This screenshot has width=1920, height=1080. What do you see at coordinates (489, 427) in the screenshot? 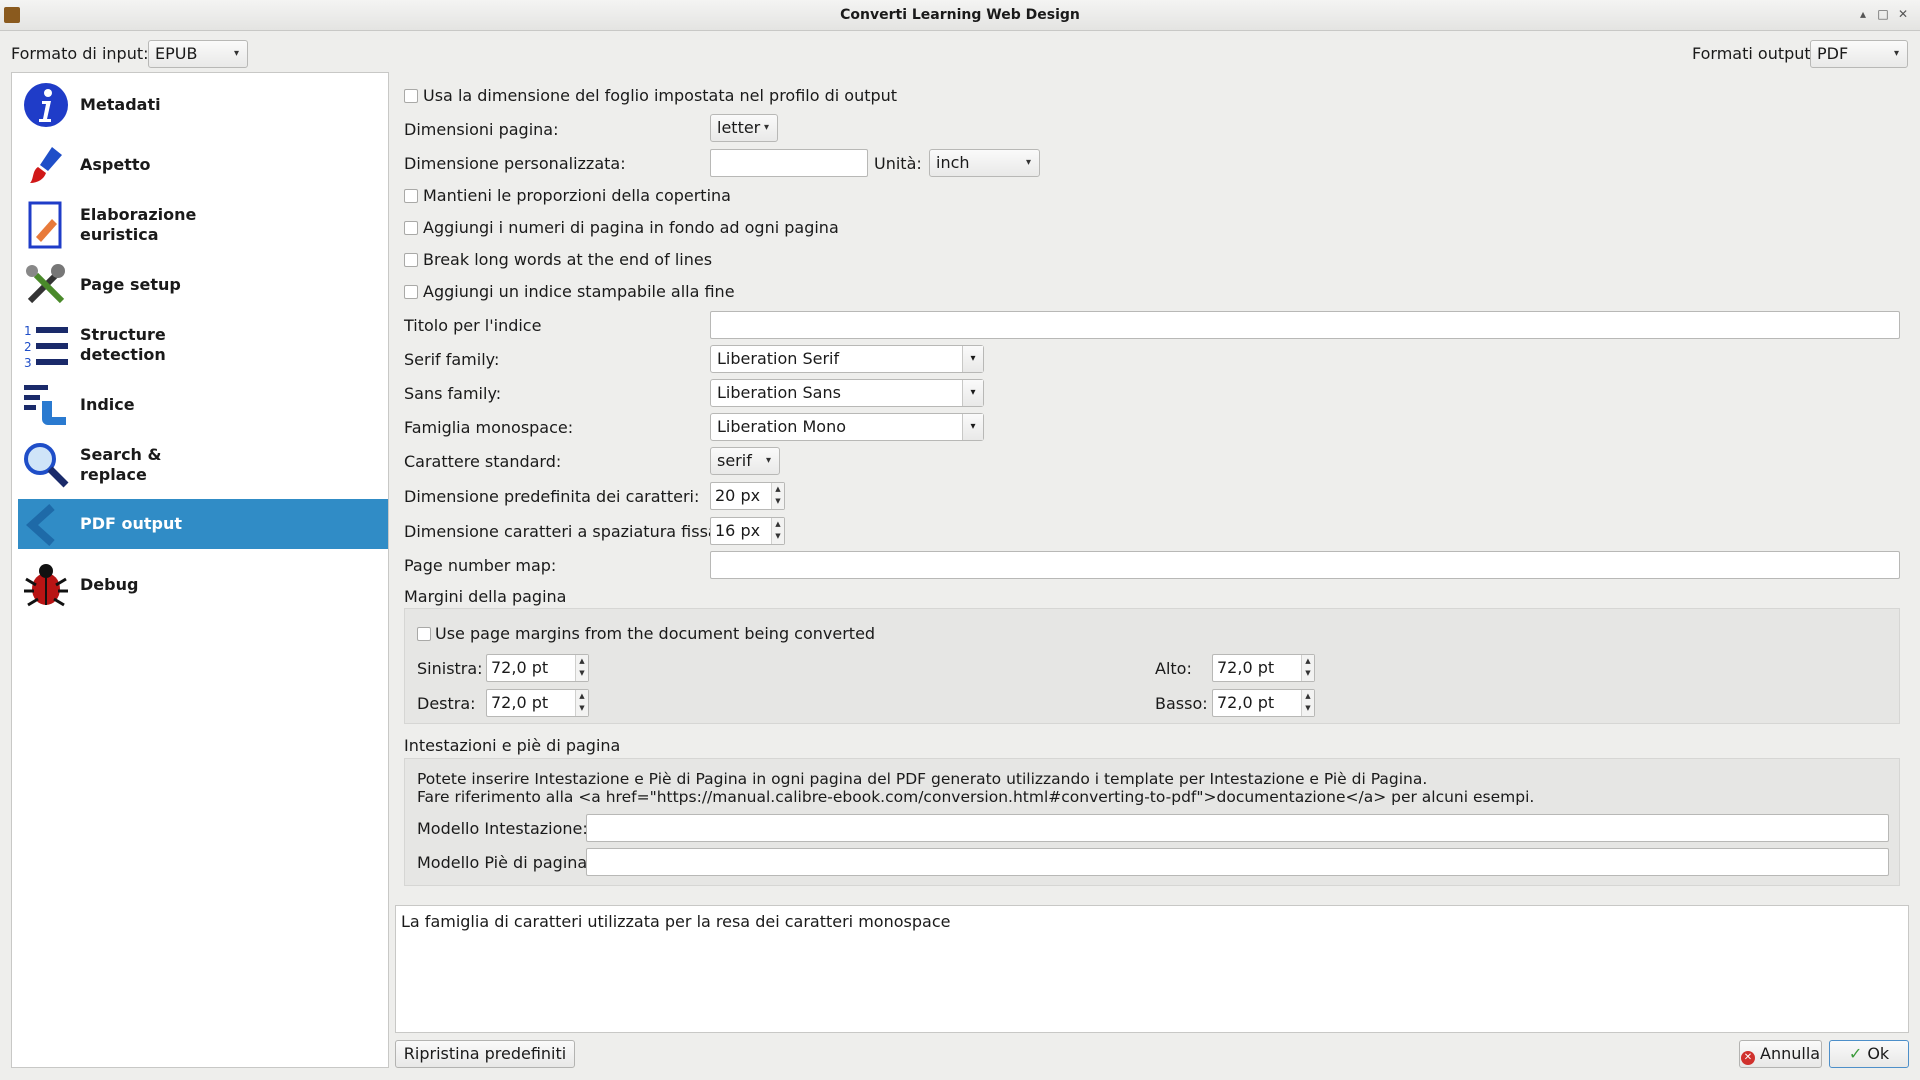
I see `mono-family-label: Famiglia monospace:` at bounding box center [489, 427].